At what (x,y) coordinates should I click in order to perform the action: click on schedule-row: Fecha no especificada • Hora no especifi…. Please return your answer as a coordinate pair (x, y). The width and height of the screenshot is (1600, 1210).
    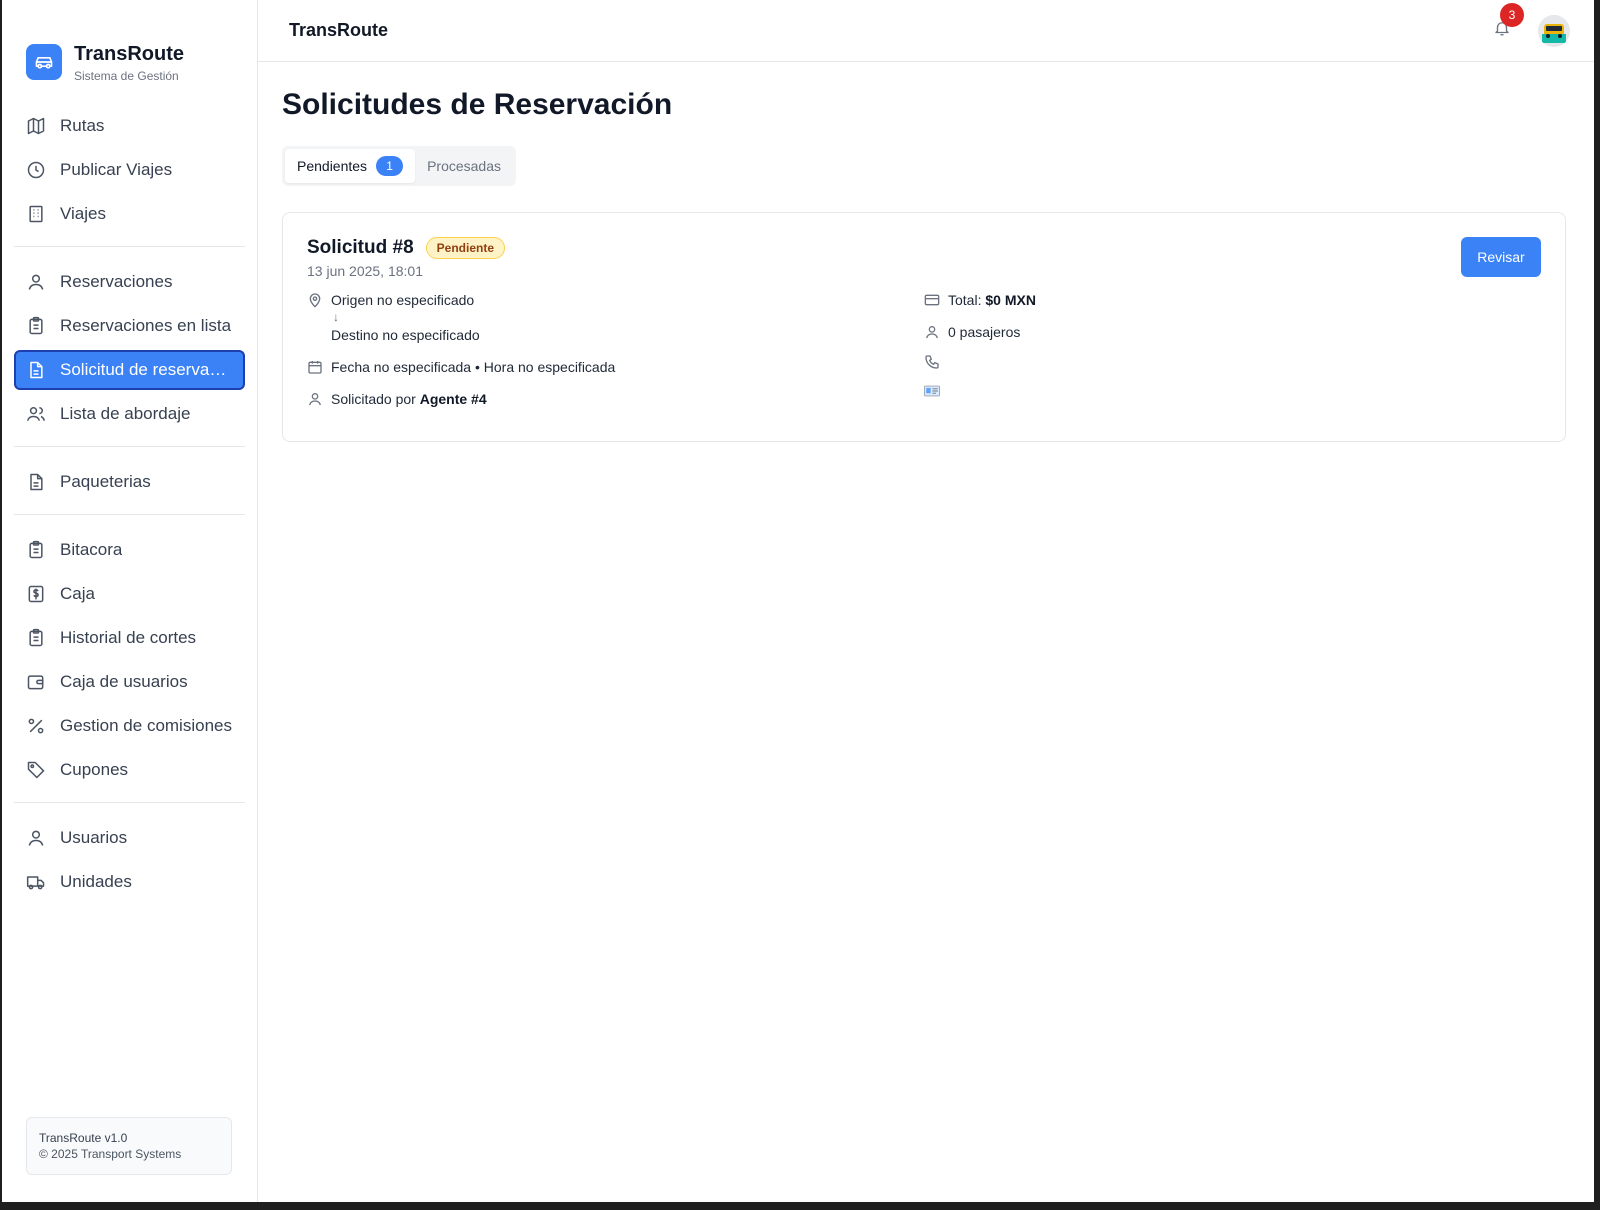
    Looking at the image, I should click on (615, 367).